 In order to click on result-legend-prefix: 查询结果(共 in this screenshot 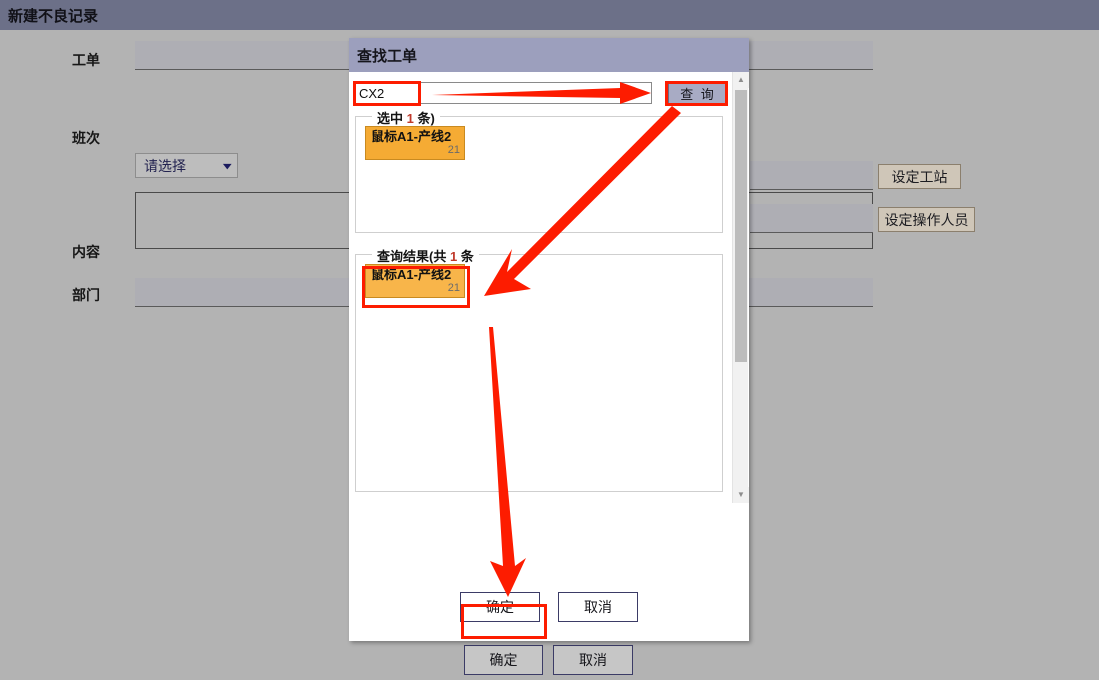, I will do `click(413, 256)`.